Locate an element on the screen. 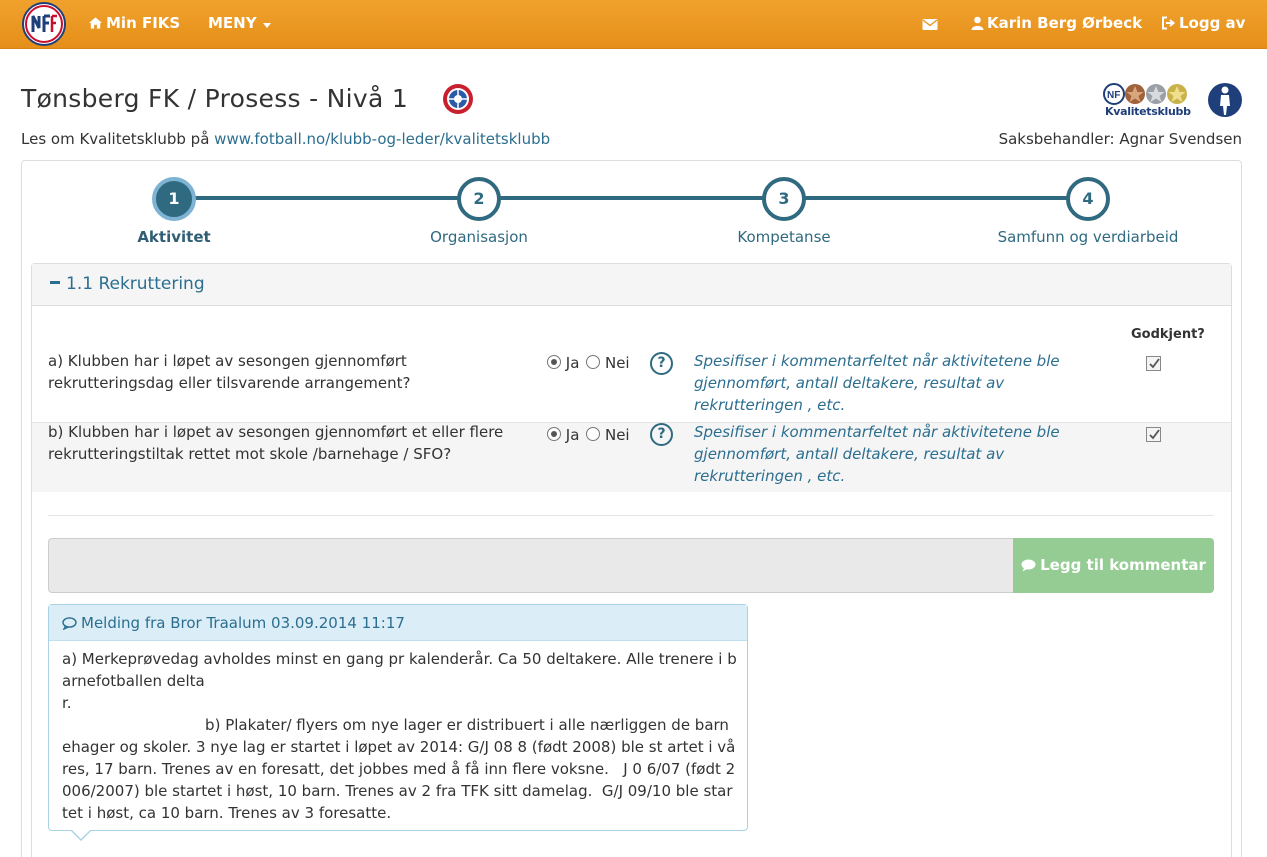 Image resolution: width=1267 pixels, height=857 pixels. nff-logo-icon is located at coordinates (44, 24).